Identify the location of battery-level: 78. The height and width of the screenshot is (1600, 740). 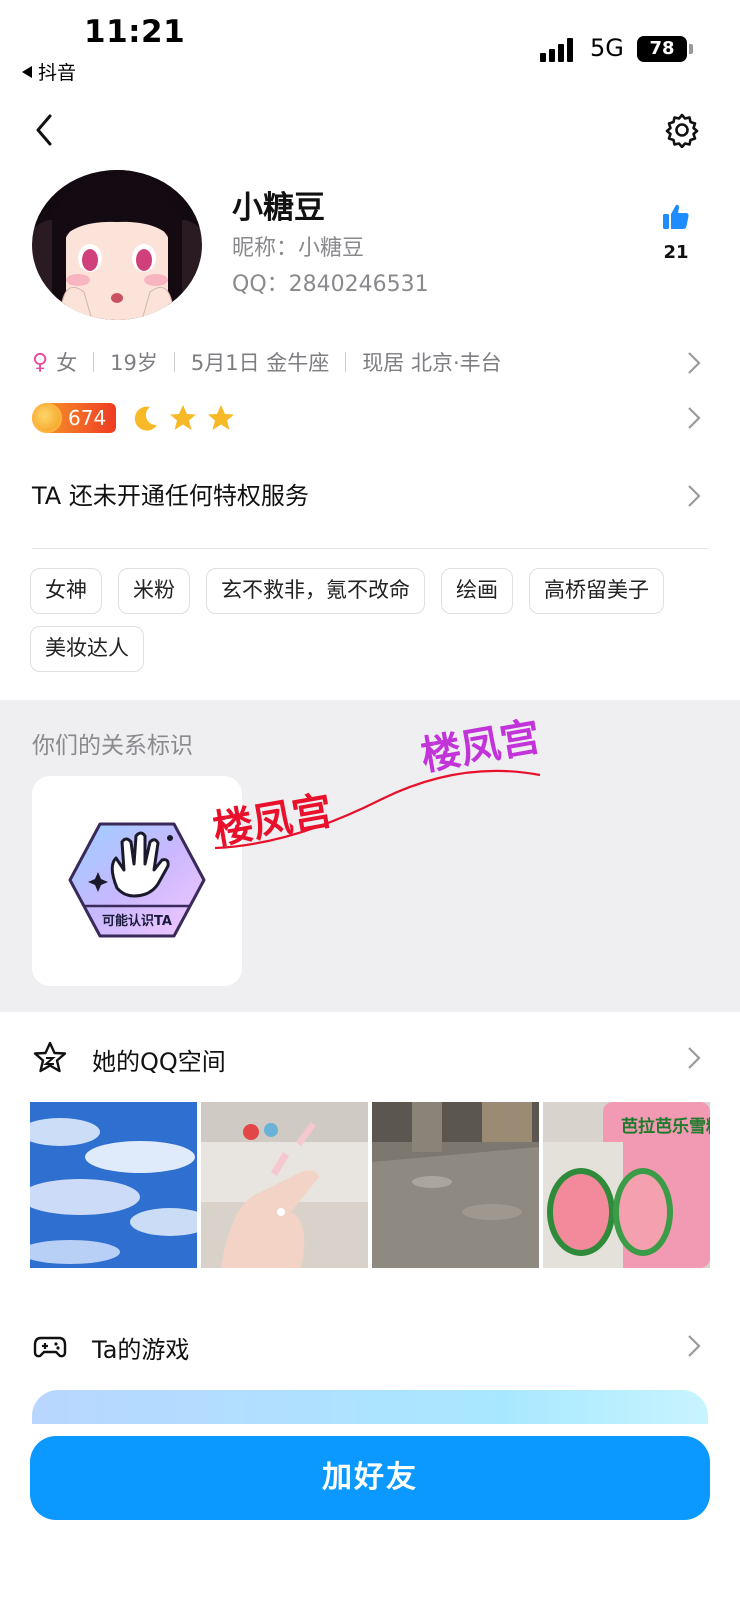
(662, 49).